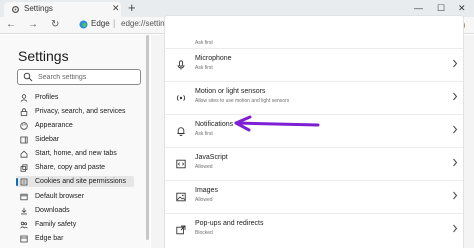 This screenshot has height=248, width=474. Describe the element at coordinates (54, 125) in the screenshot. I see `sidebar-item-label: Appearance` at that location.